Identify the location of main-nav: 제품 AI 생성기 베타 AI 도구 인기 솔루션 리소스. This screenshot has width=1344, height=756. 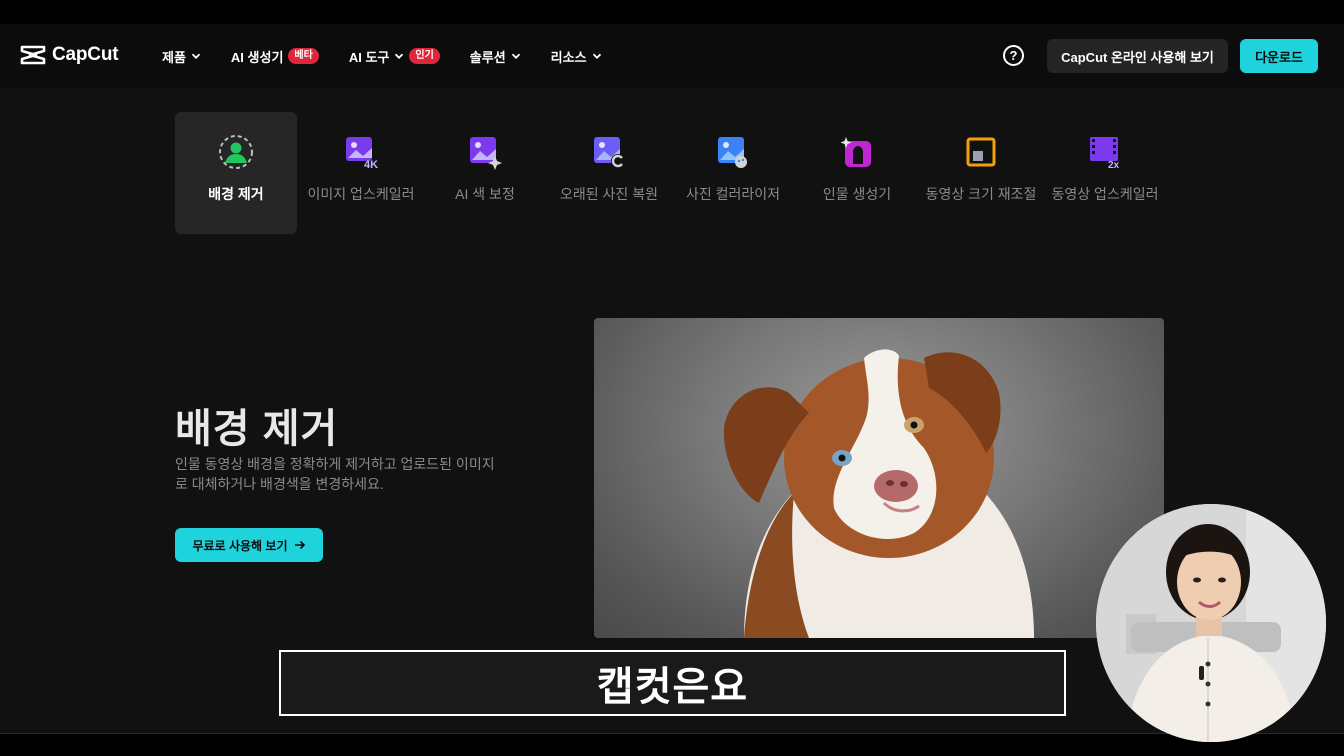
(397, 56).